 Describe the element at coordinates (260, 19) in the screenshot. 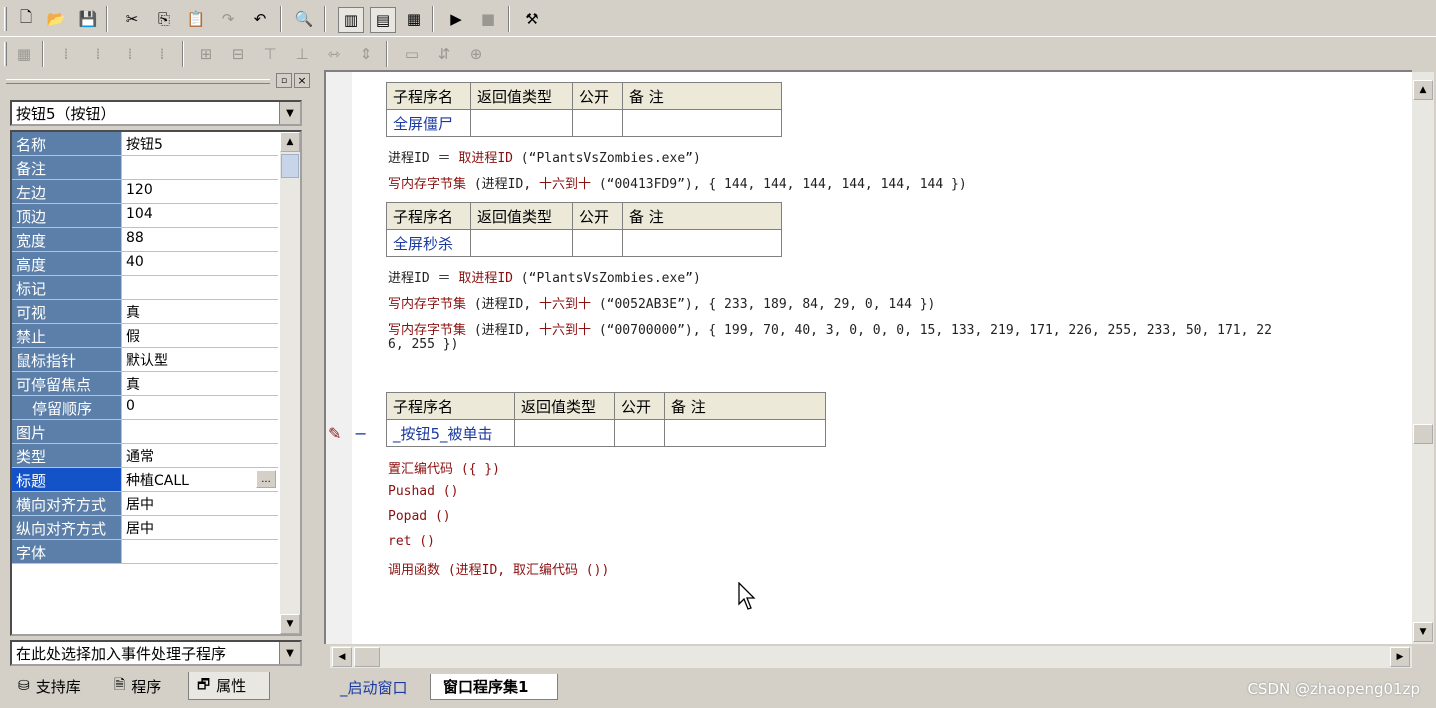

I see `undo-icon: ↶` at that location.